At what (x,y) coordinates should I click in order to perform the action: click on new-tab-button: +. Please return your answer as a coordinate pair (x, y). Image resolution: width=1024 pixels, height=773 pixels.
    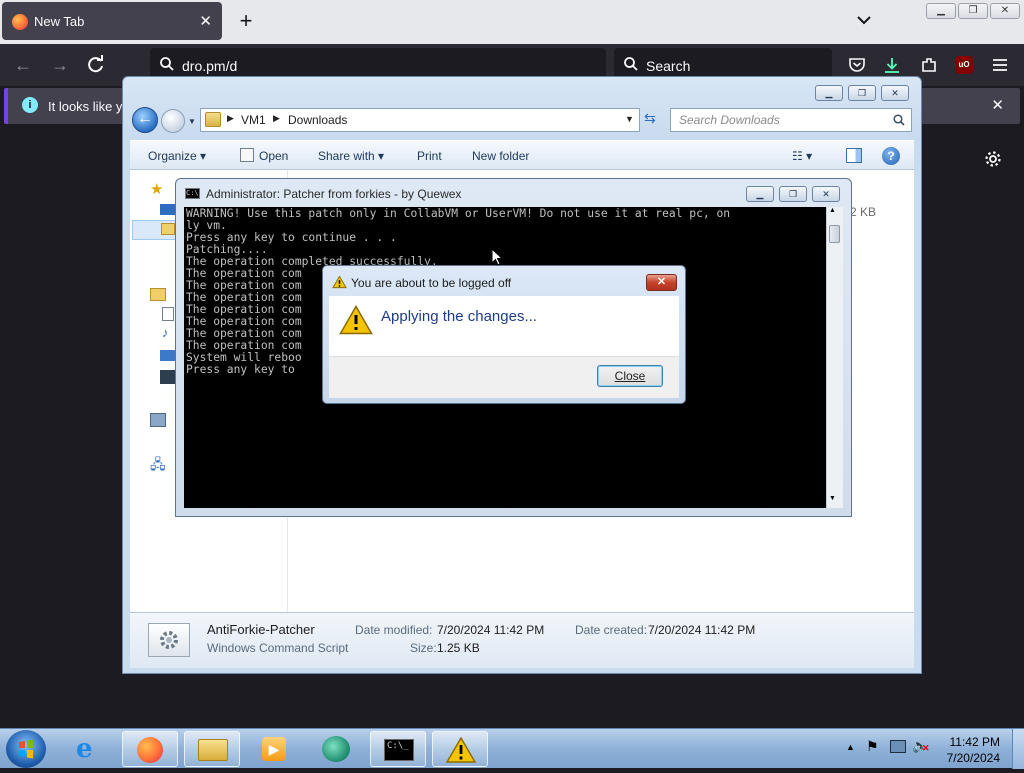
    Looking at the image, I should click on (246, 21).